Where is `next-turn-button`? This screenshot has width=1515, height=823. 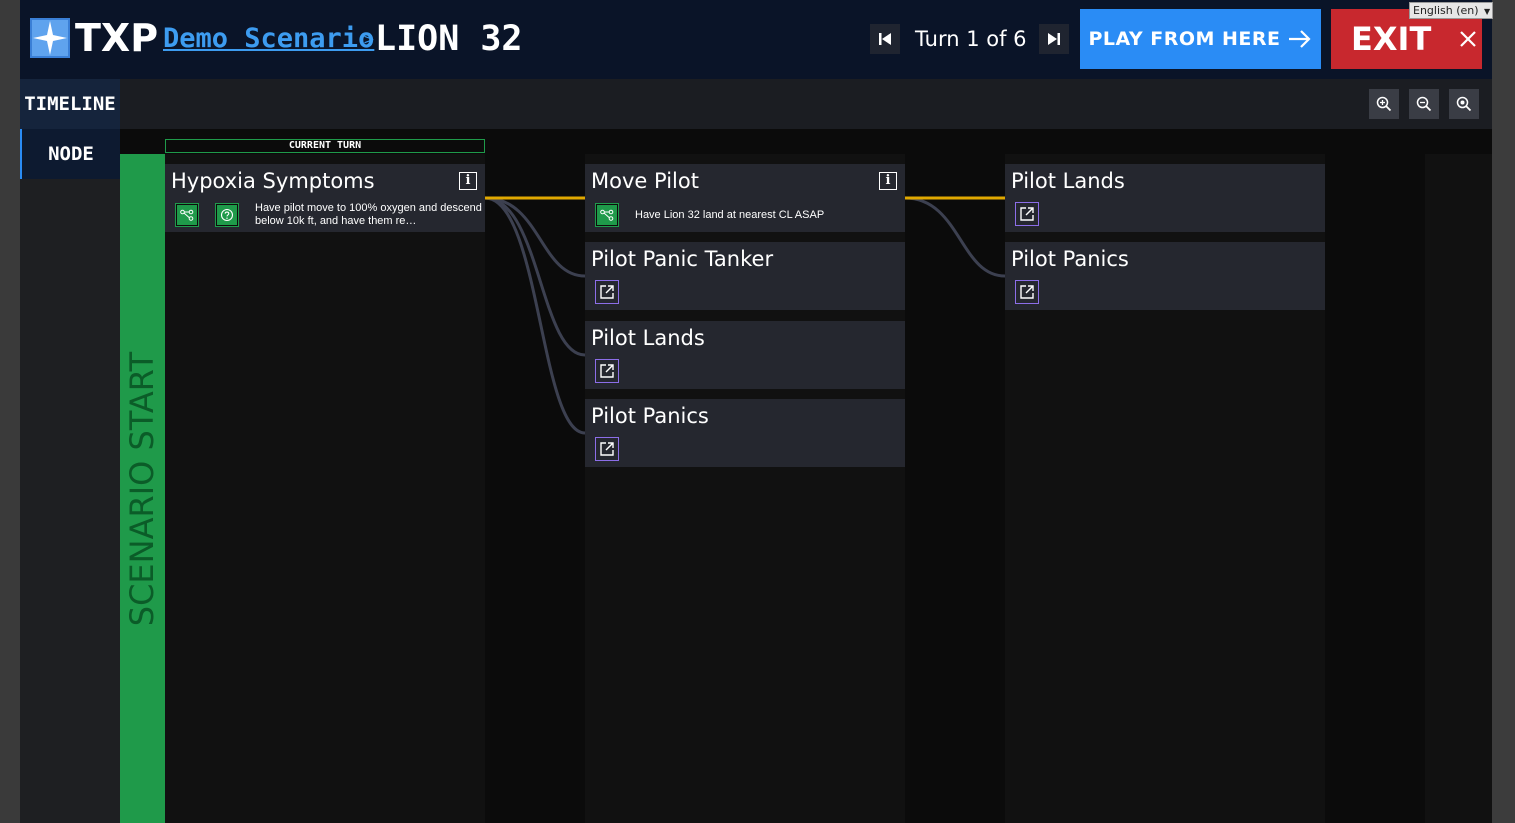
next-turn-button is located at coordinates (1054, 39).